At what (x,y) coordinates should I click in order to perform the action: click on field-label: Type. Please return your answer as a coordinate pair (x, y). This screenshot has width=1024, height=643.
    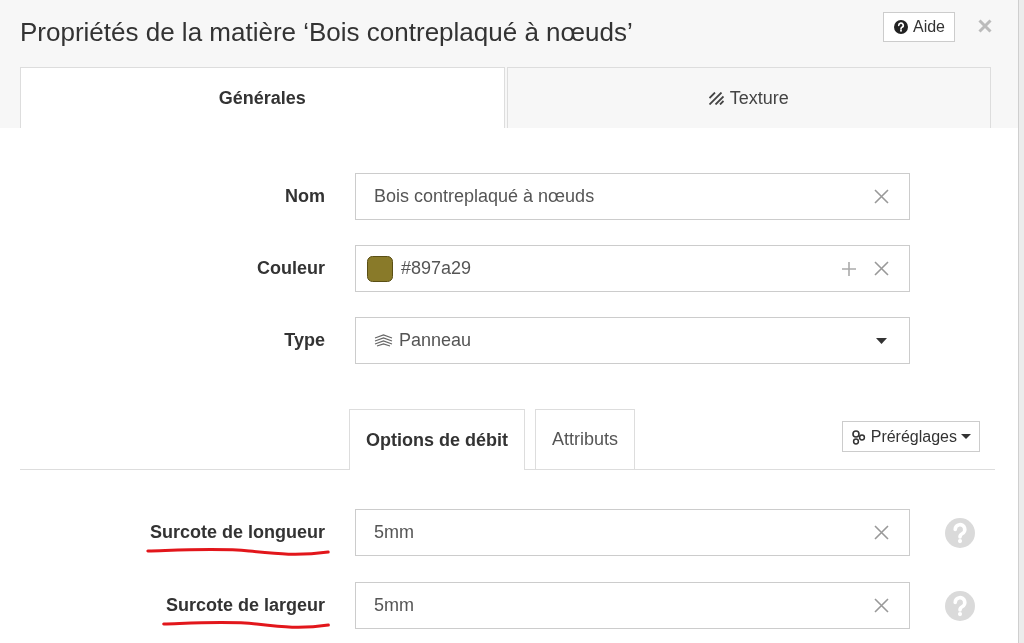
    Looking at the image, I should click on (304, 340).